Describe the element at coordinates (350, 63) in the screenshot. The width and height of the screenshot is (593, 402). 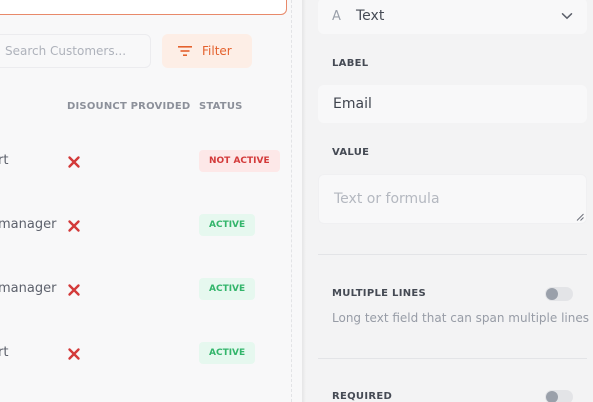
I see `label-heading: LABEL` at that location.